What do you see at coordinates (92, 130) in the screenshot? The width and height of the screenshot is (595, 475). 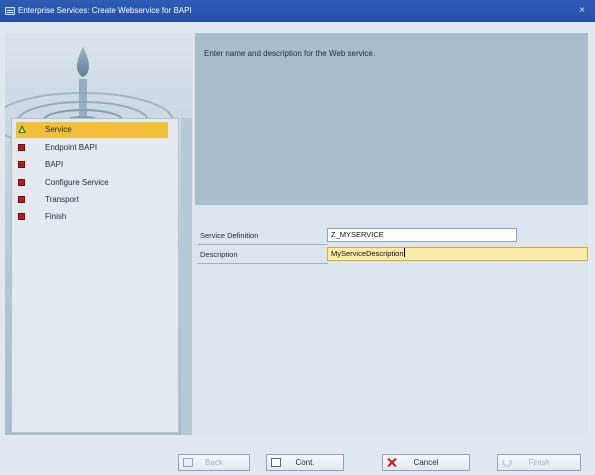 I see `step-service: Service` at bounding box center [92, 130].